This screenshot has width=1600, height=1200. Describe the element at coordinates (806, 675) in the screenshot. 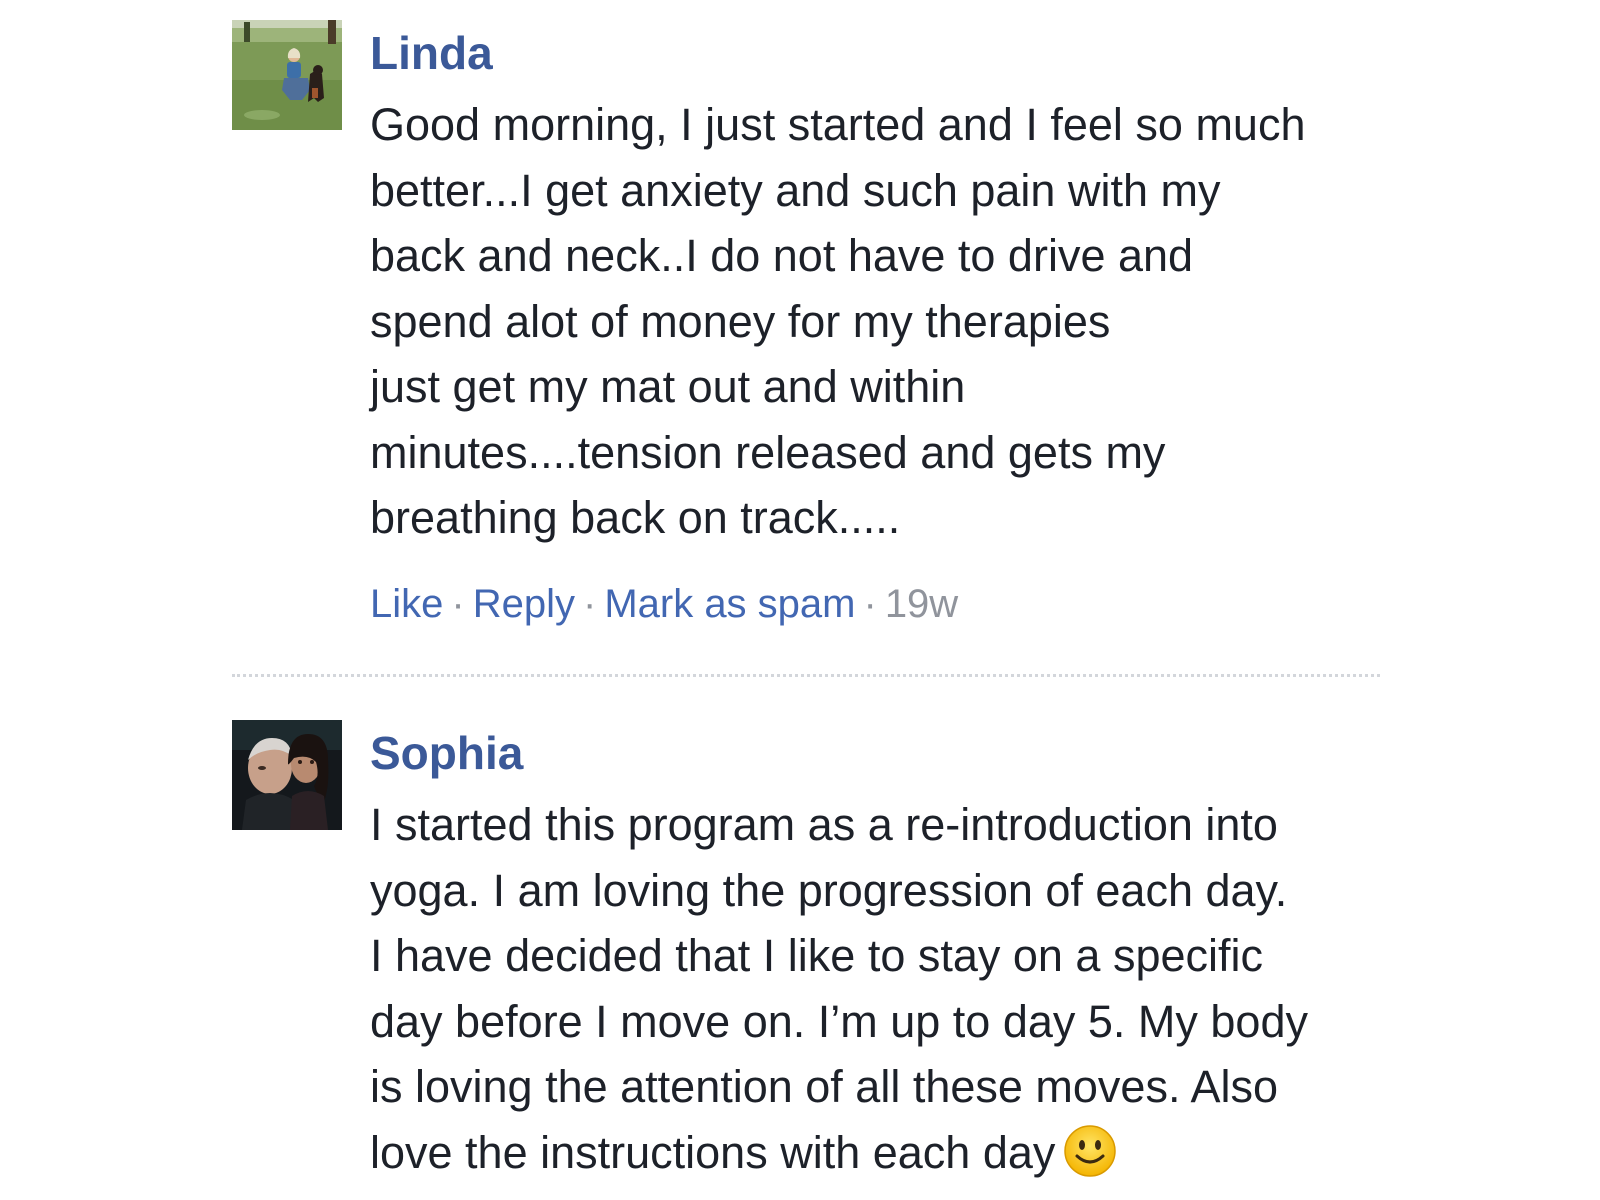

I see `comment-divider` at that location.